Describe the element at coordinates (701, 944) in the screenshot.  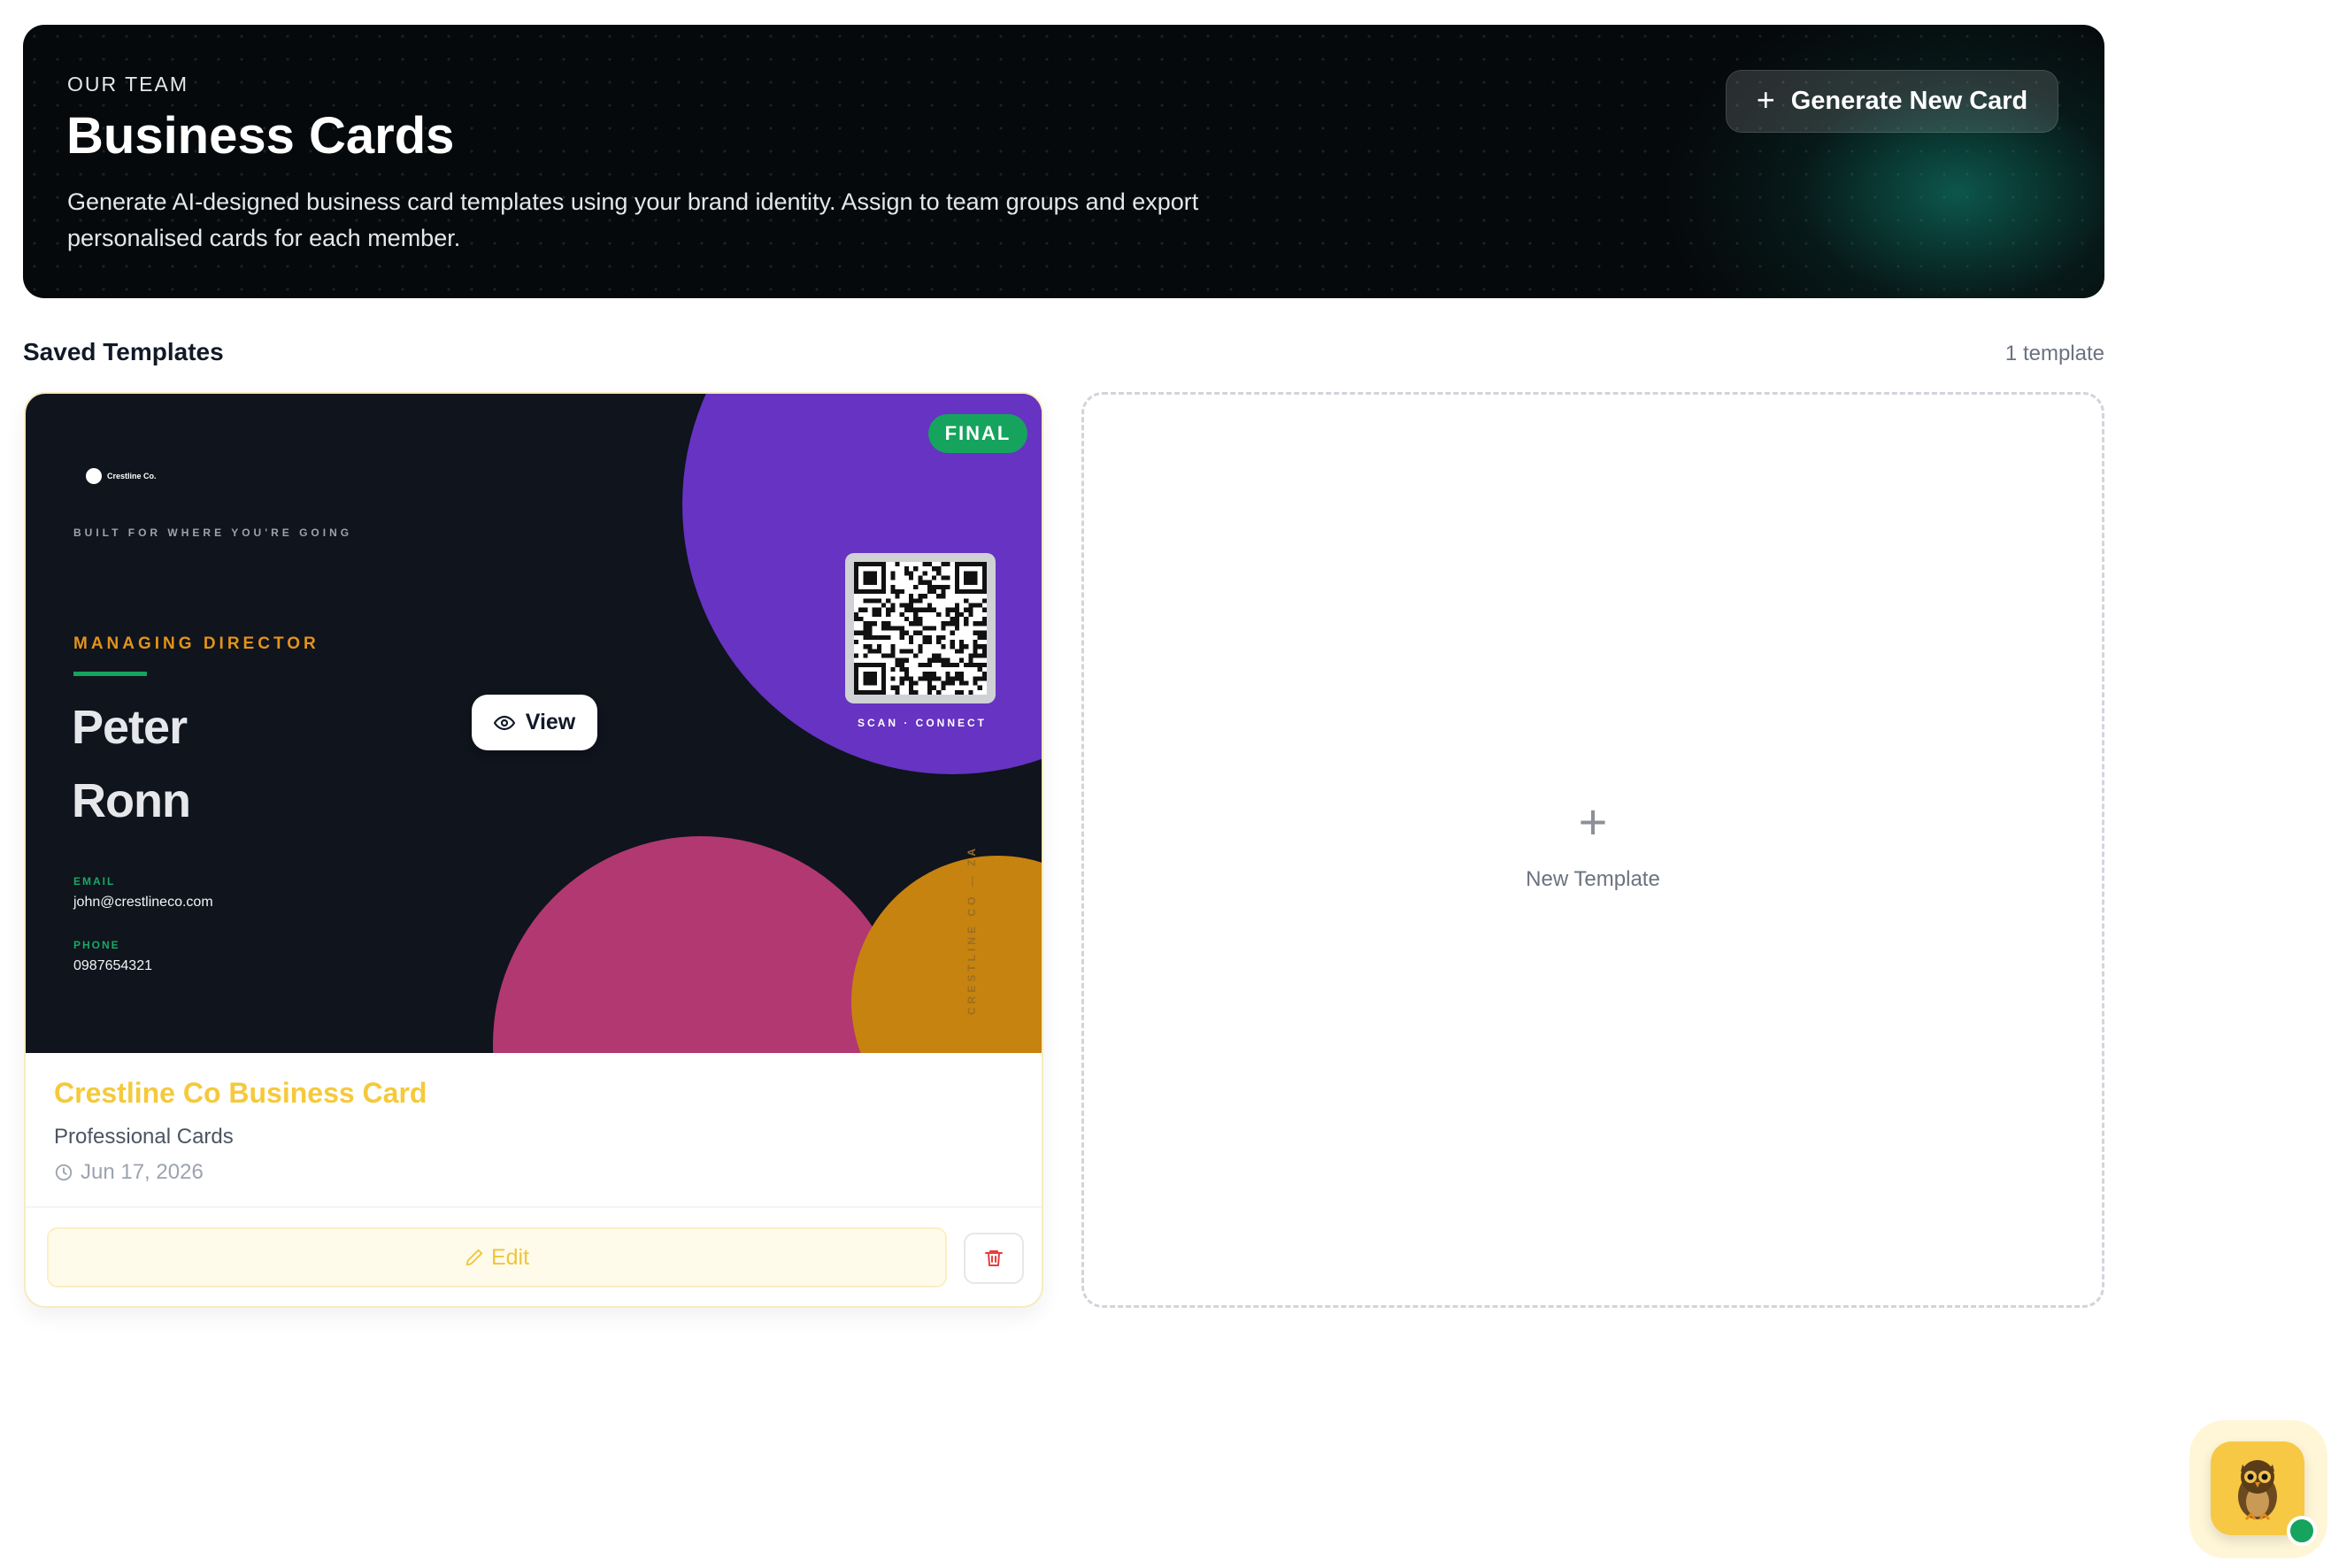
I see `pink-circle-shape` at that location.